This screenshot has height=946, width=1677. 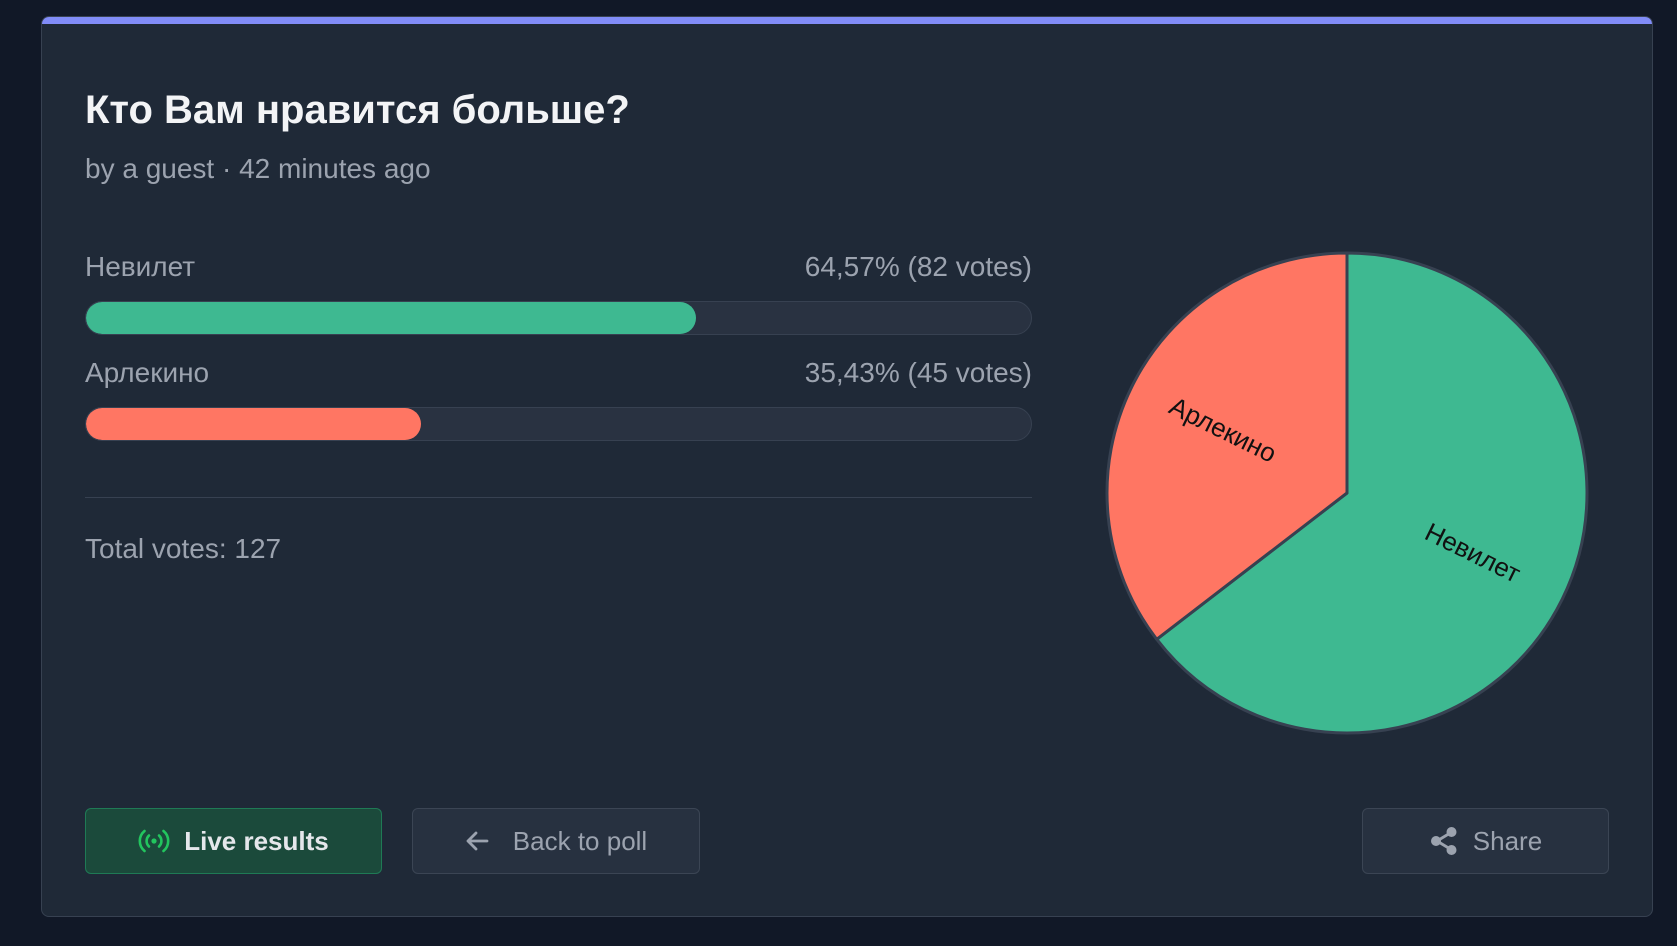 What do you see at coordinates (558, 497) in the screenshot?
I see `divider` at bounding box center [558, 497].